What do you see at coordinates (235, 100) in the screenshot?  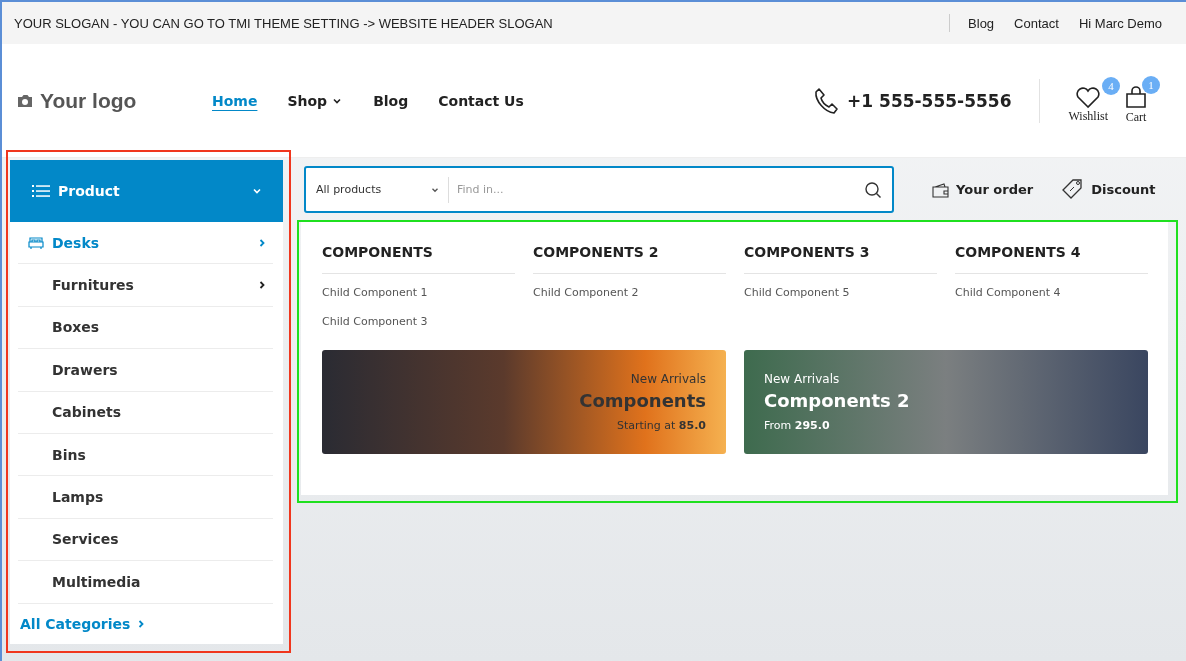 I see `nav-link: Home` at bounding box center [235, 100].